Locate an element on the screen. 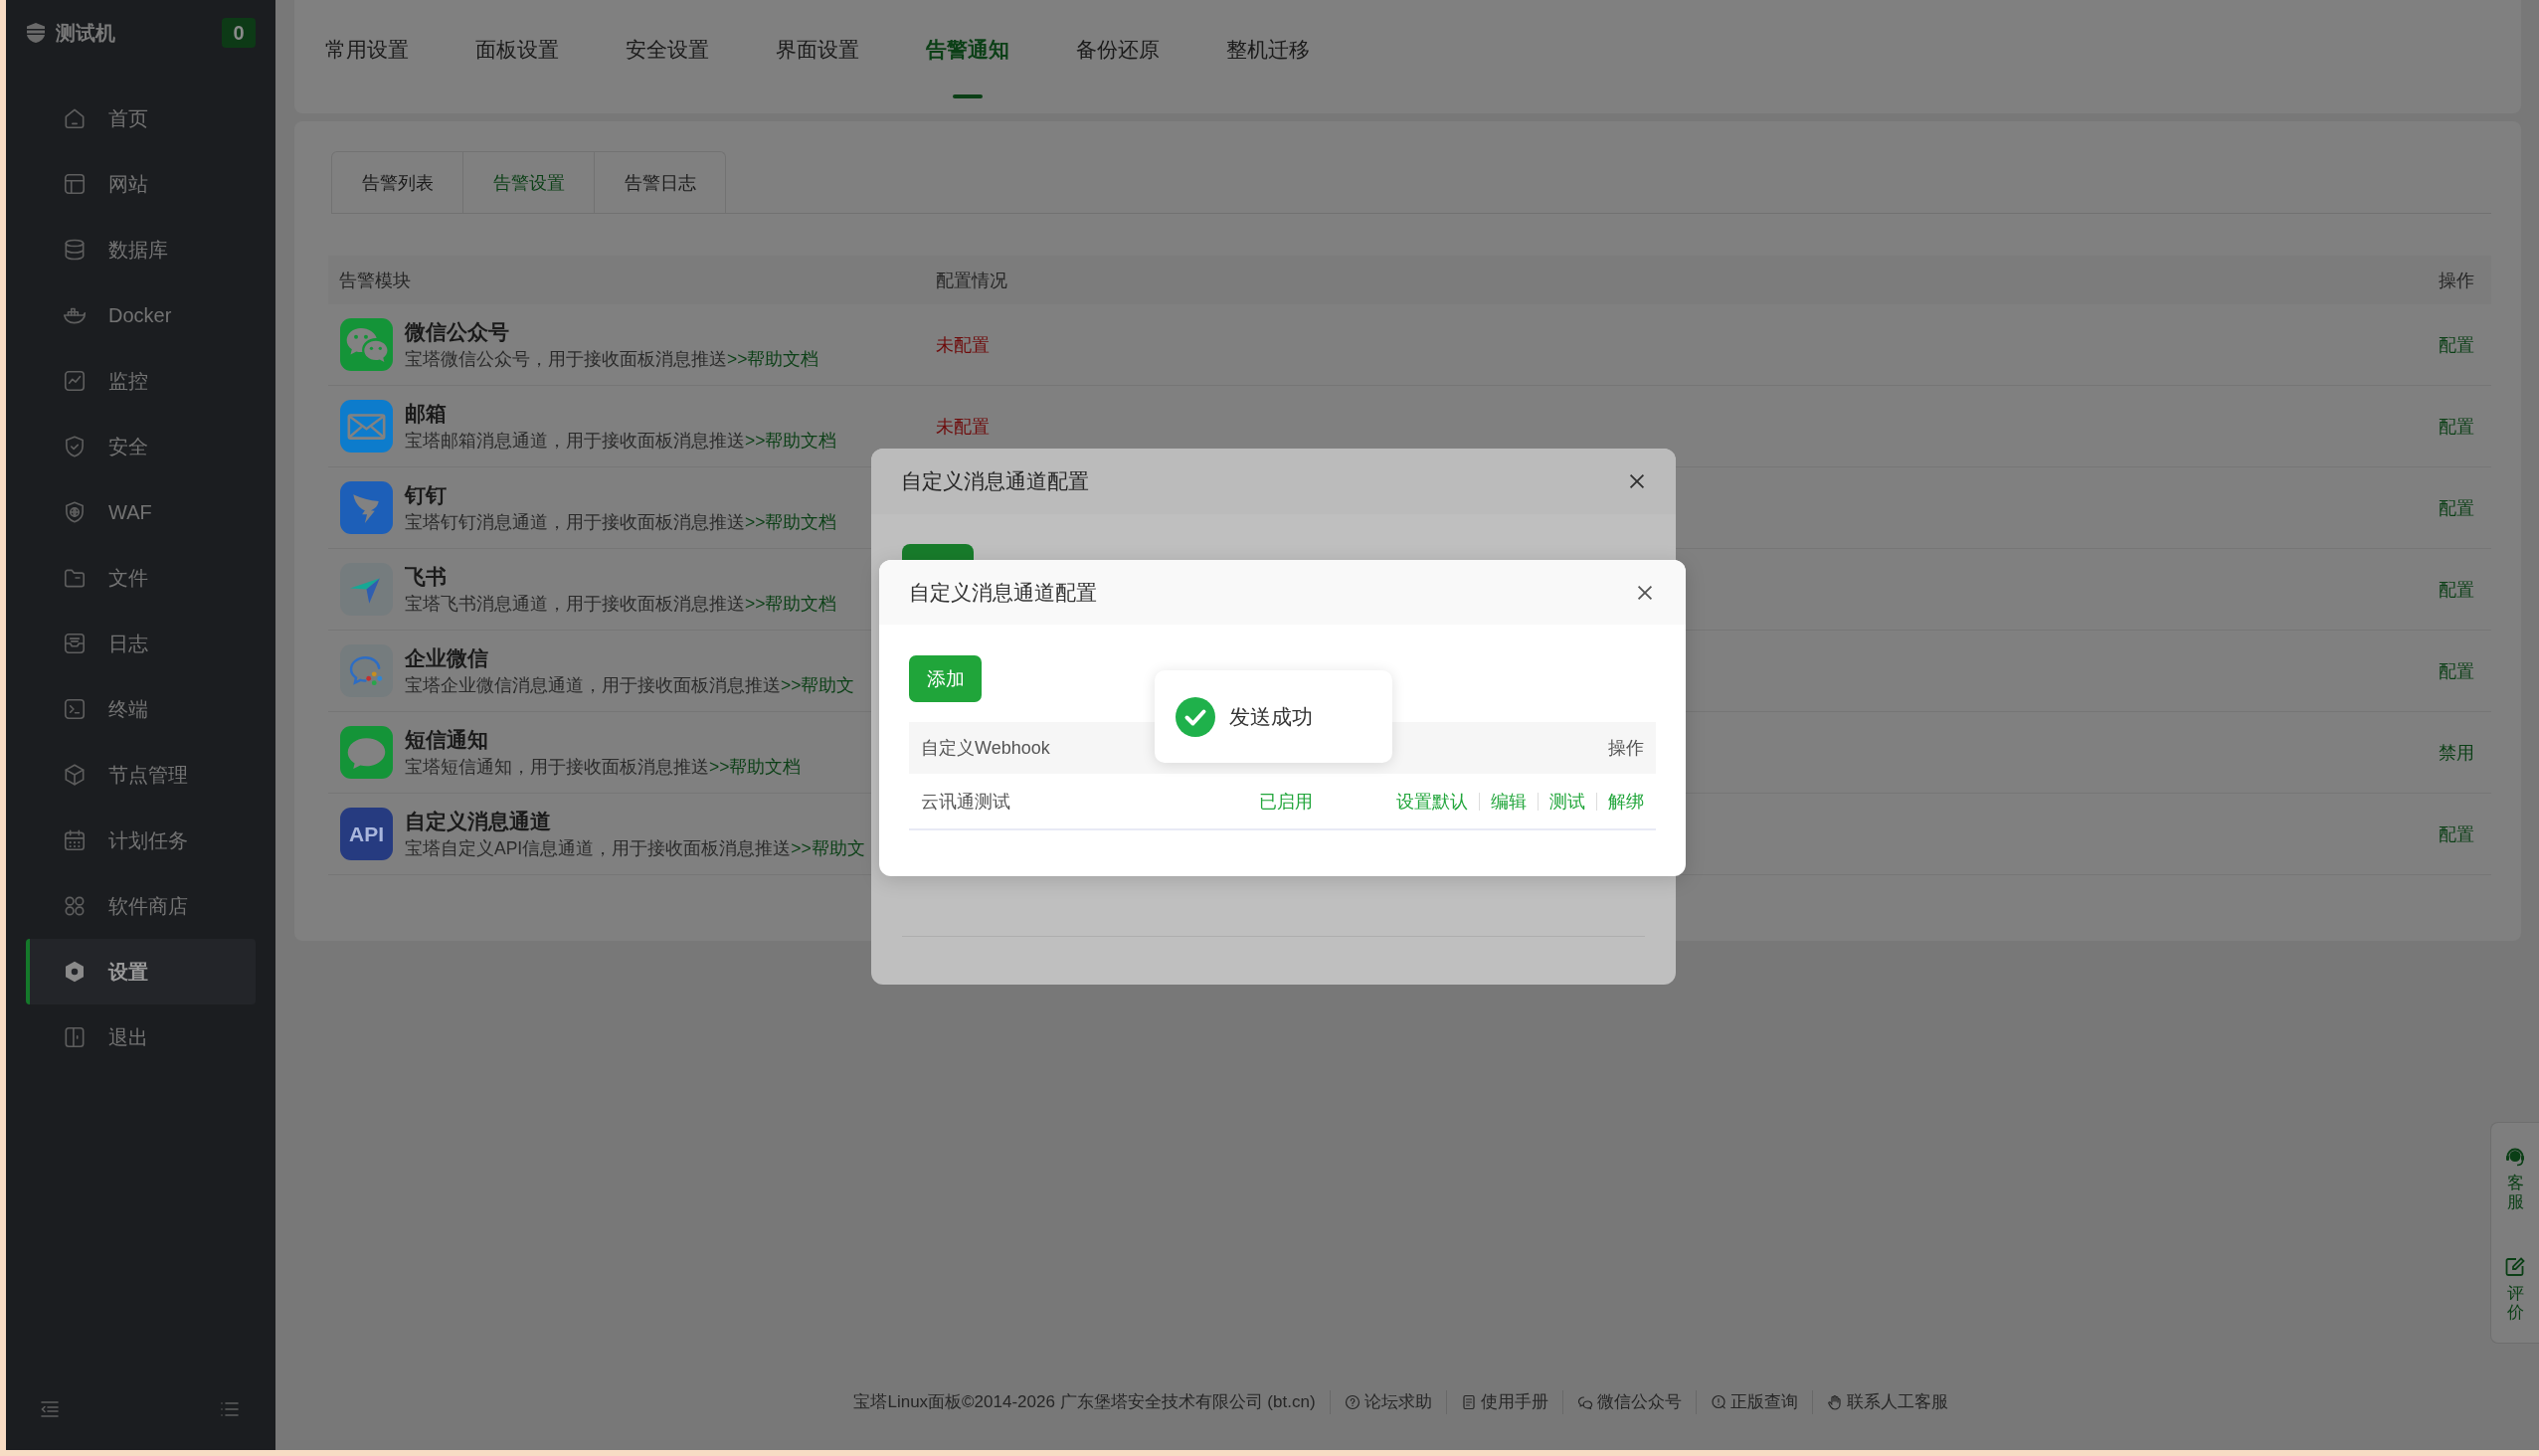 Image resolution: width=2539 pixels, height=1456 pixels. speech-bubble-icon is located at coordinates (366, 752).